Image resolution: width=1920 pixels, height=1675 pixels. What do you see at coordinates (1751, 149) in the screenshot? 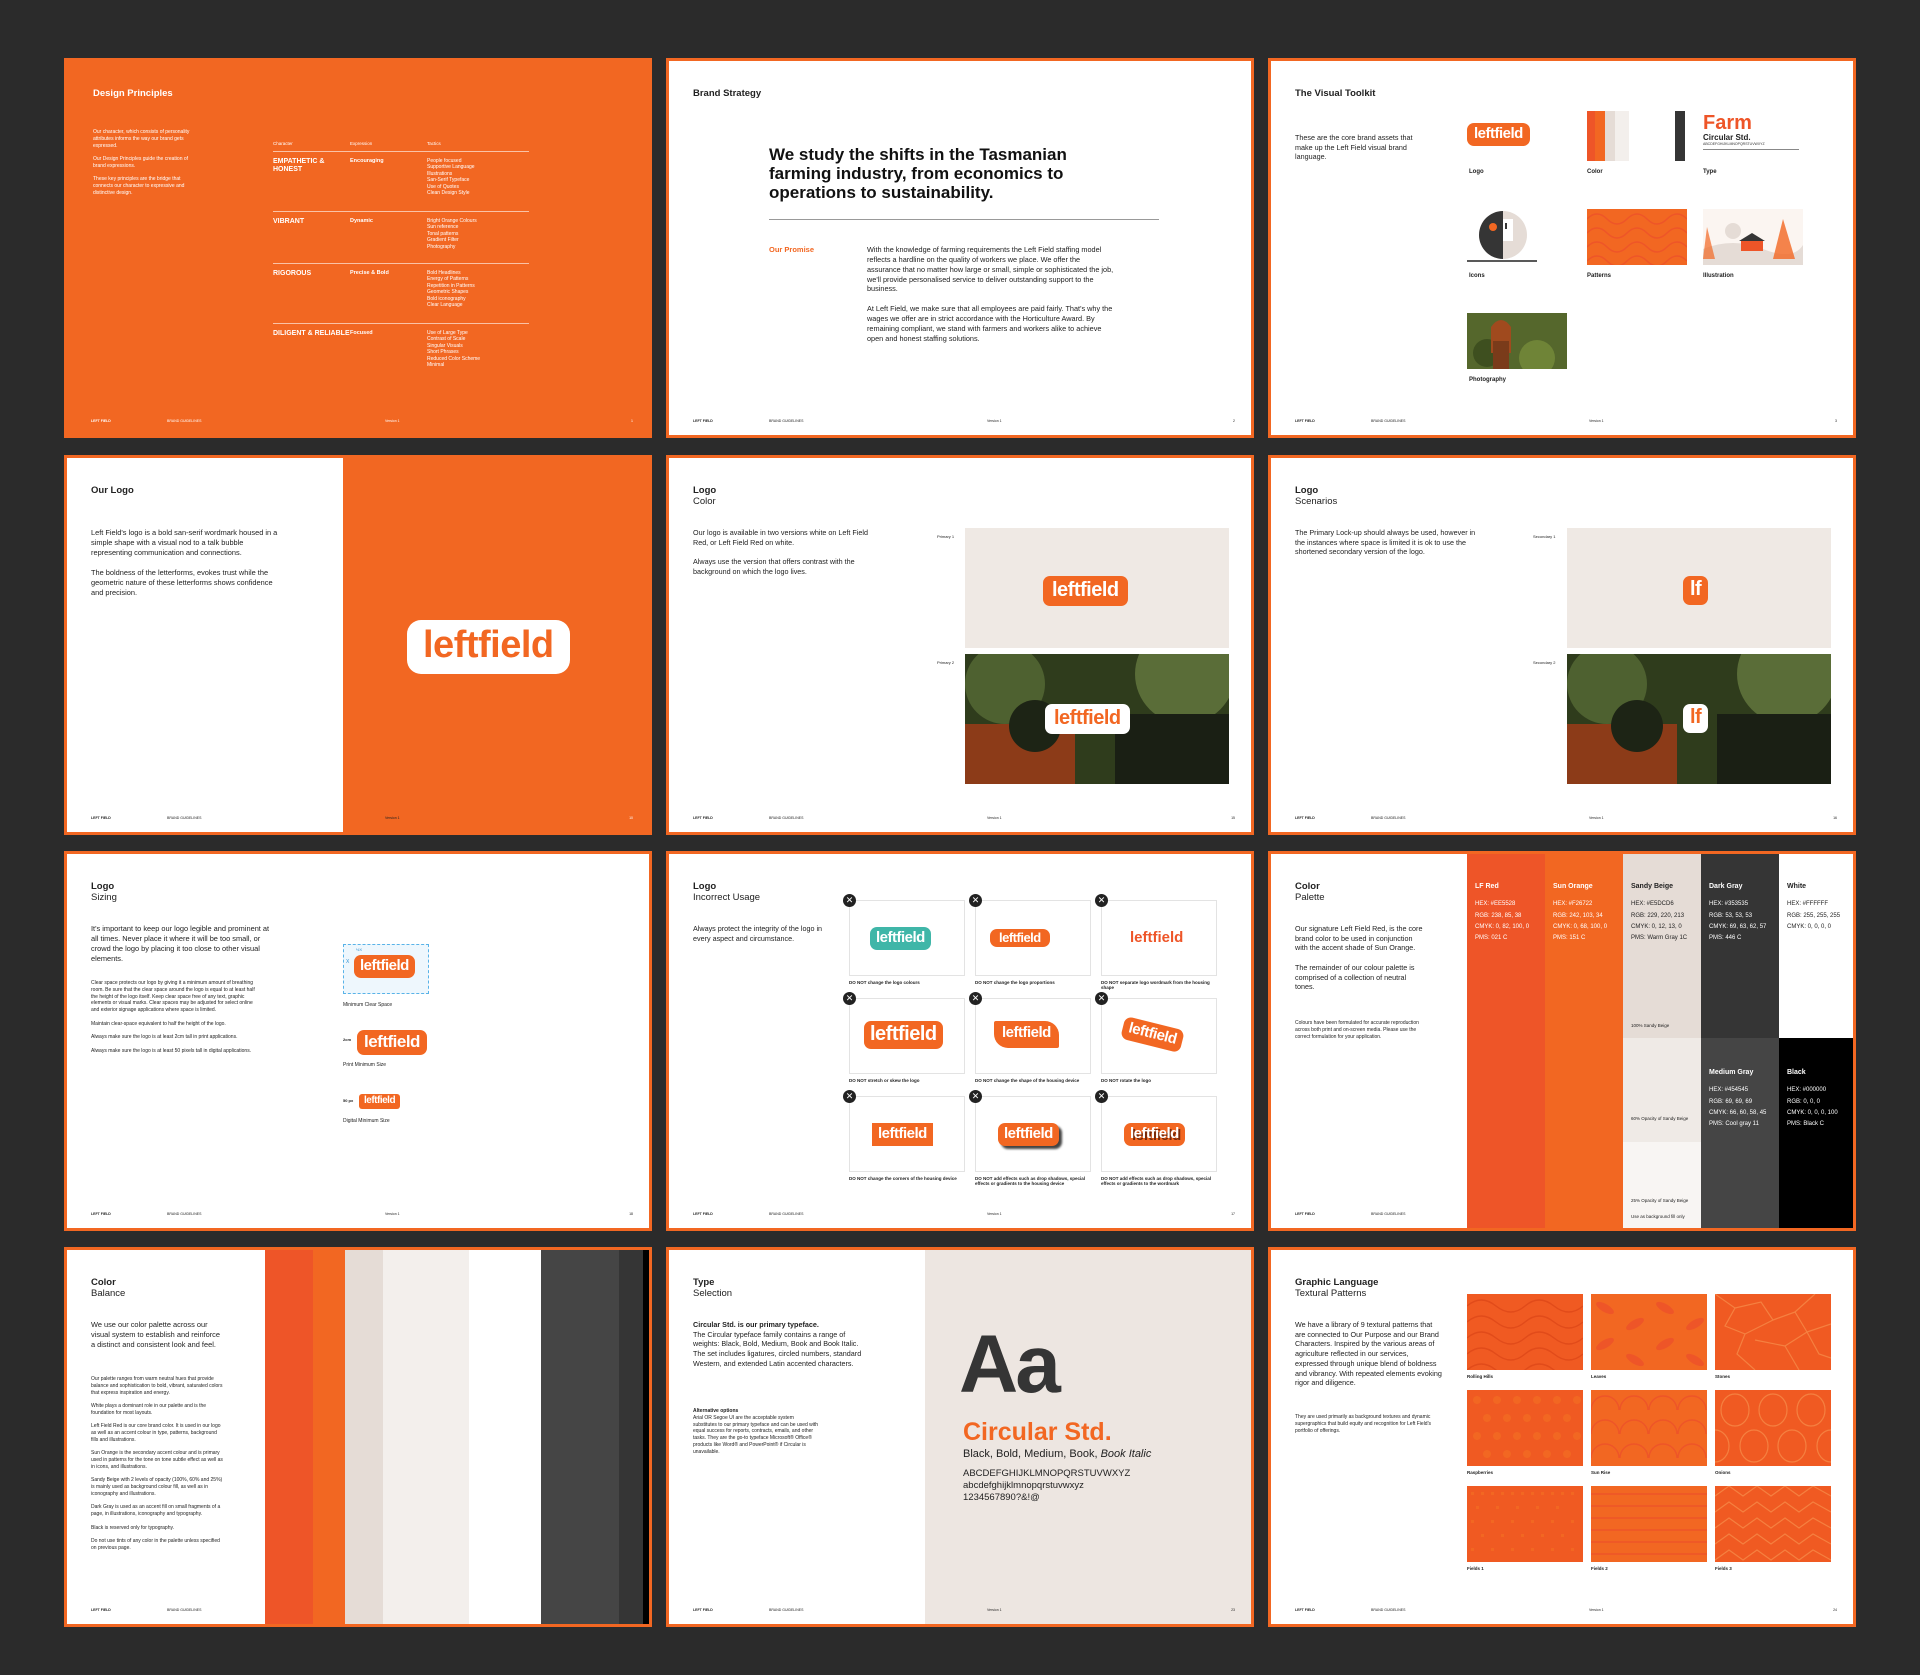
I see `type-rule` at bounding box center [1751, 149].